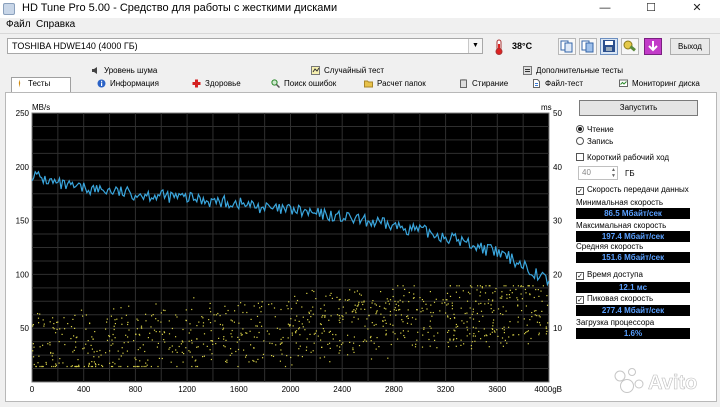 This screenshot has height=407, width=720. What do you see at coordinates (609, 275) in the screenshot?
I see `access-time-checkbox: ✓ Время доступа` at bounding box center [609, 275].